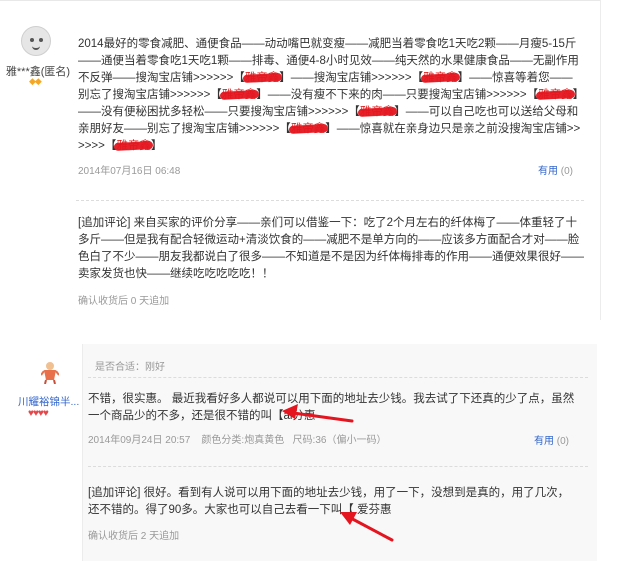  Describe the element at coordinates (134, 536) in the screenshot. I see `followup-meta: 确认收货后 2 天追加` at that location.